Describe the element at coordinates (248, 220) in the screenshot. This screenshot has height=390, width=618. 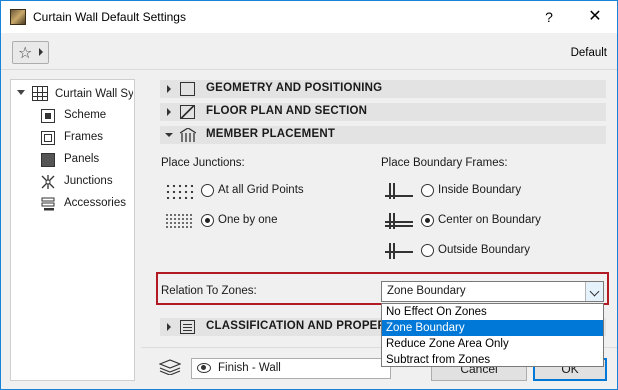
I see `radio-label: One by one` at that location.